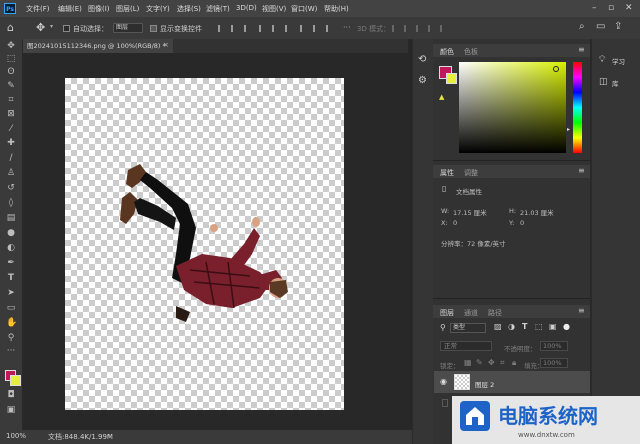 Image resolution: width=640 pixels, height=444 pixels. I want to click on lock-artboard-icon: ⌗, so click(502, 363).